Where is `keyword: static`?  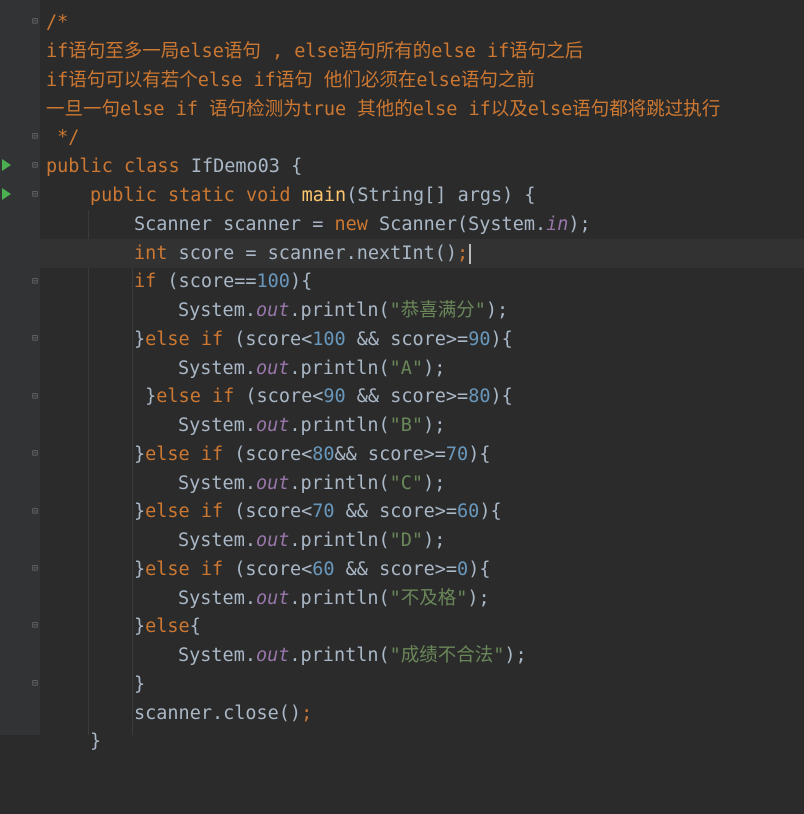
keyword: static is located at coordinates (201, 195).